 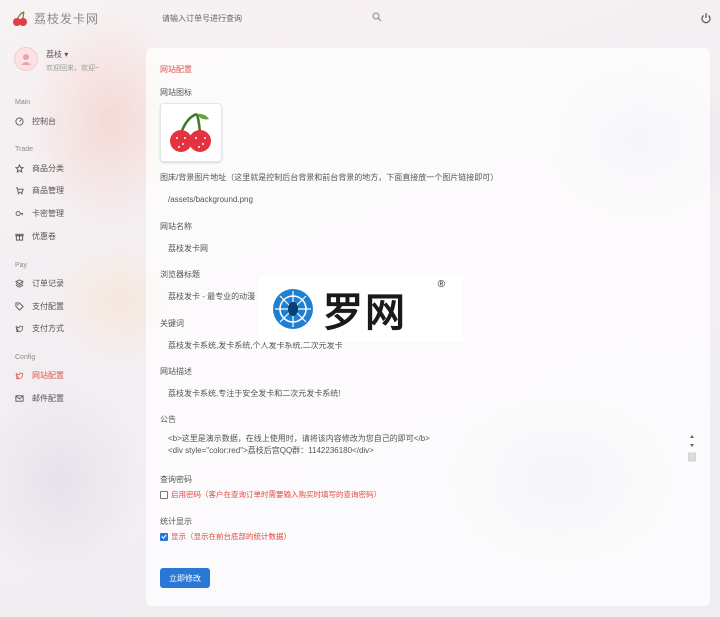 I want to click on top-bar: 荔枝发卡网, so click(x=360, y=18).